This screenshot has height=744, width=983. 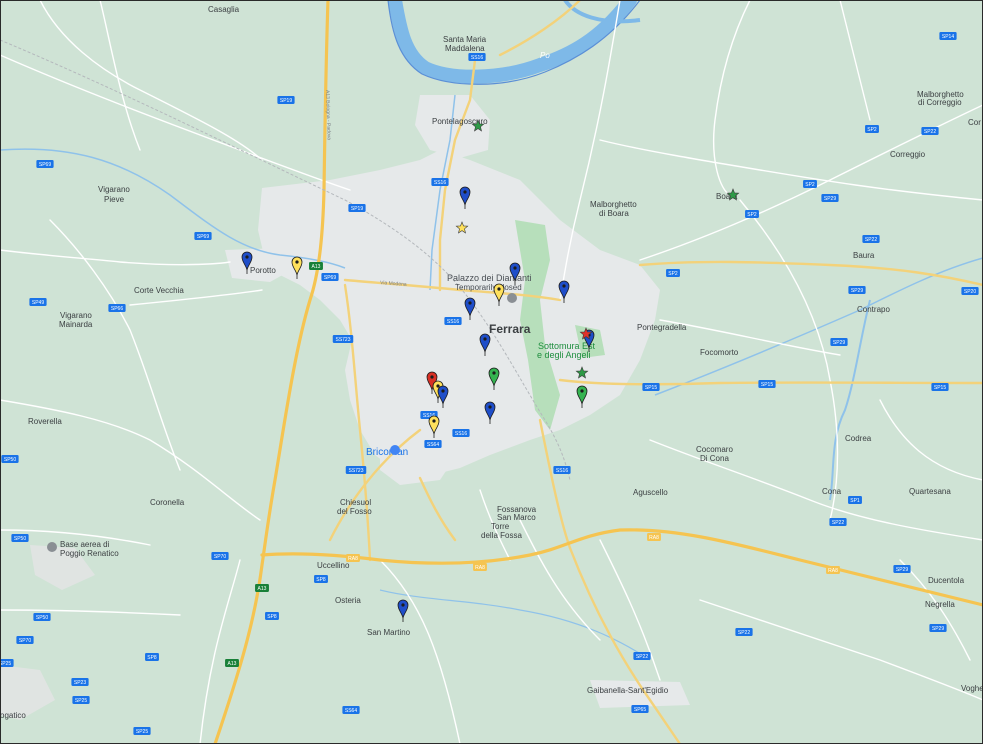 What do you see at coordinates (654, 537) in the screenshot?
I see `road-shield-ra8-c: RA8` at bounding box center [654, 537].